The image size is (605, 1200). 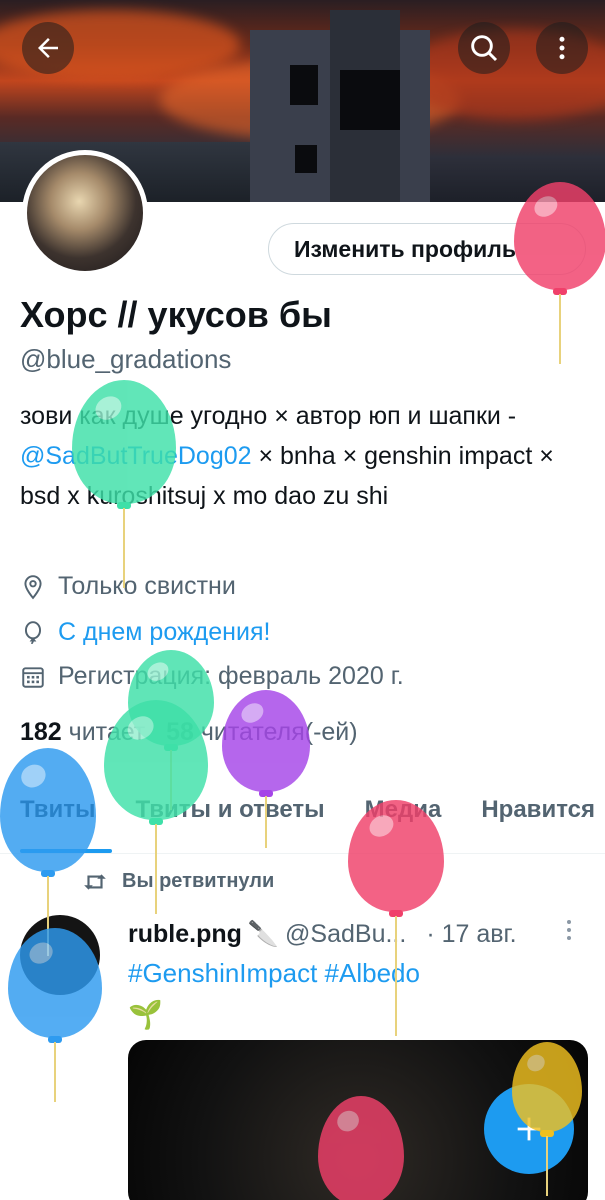 I want to click on joined-text: Регистрация: февраль 2020 г., so click(x=231, y=676).